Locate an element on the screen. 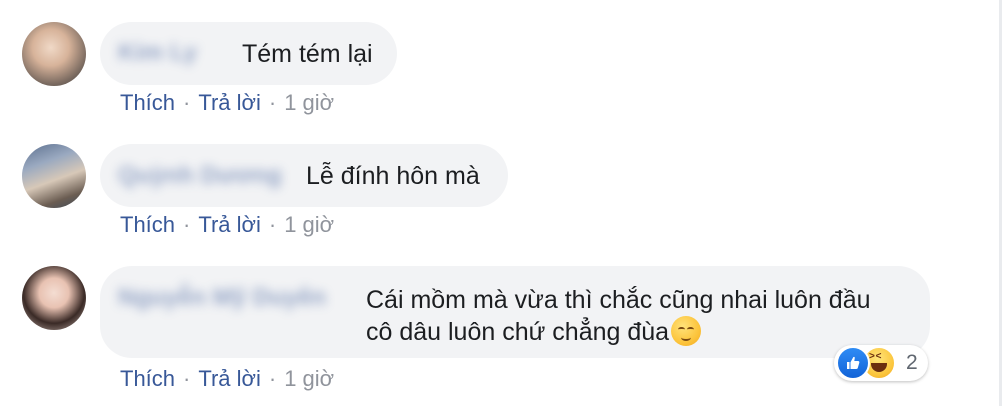 Image resolution: width=1002 pixels, height=406 pixels. comment-text-line: cô dâu luôn chứ chẳng đùa is located at coordinates (618, 332).